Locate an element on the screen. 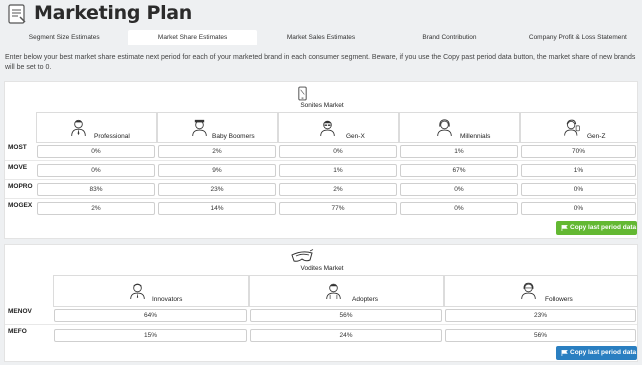  baby-boomer-person-icon is located at coordinates (199, 128).